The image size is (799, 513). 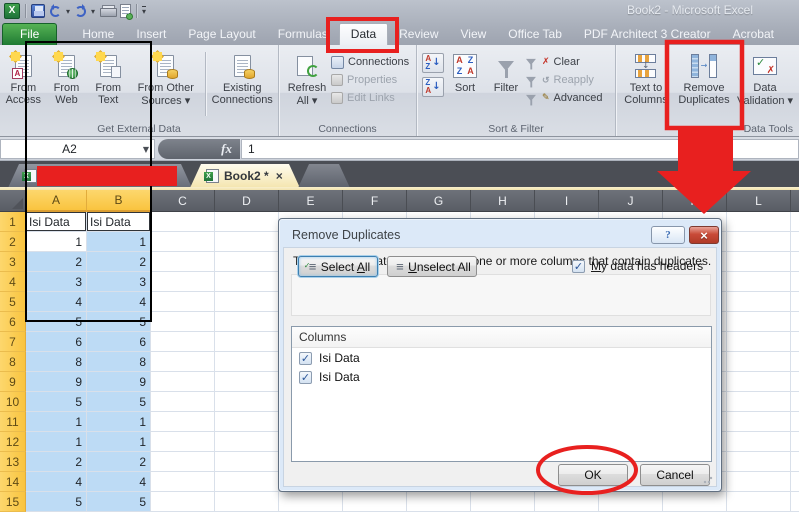 What do you see at coordinates (13, 442) in the screenshot?
I see `row-header-12: 12` at bounding box center [13, 442].